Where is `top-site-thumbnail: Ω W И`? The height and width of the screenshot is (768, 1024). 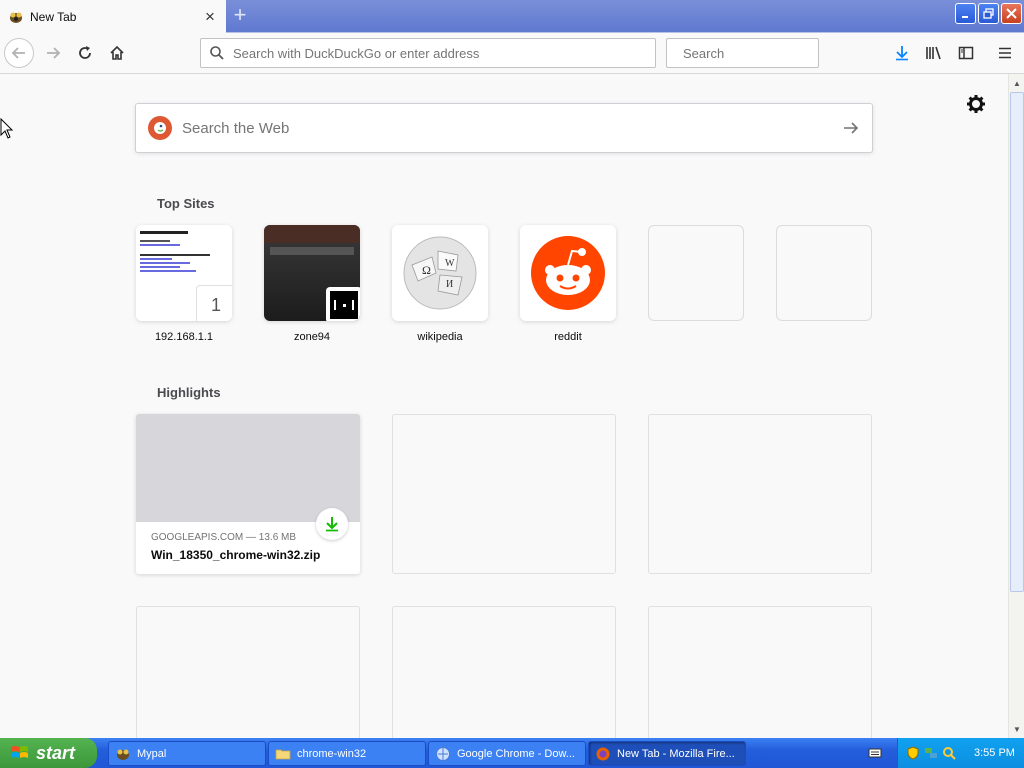 top-site-thumbnail: Ω W И is located at coordinates (440, 273).